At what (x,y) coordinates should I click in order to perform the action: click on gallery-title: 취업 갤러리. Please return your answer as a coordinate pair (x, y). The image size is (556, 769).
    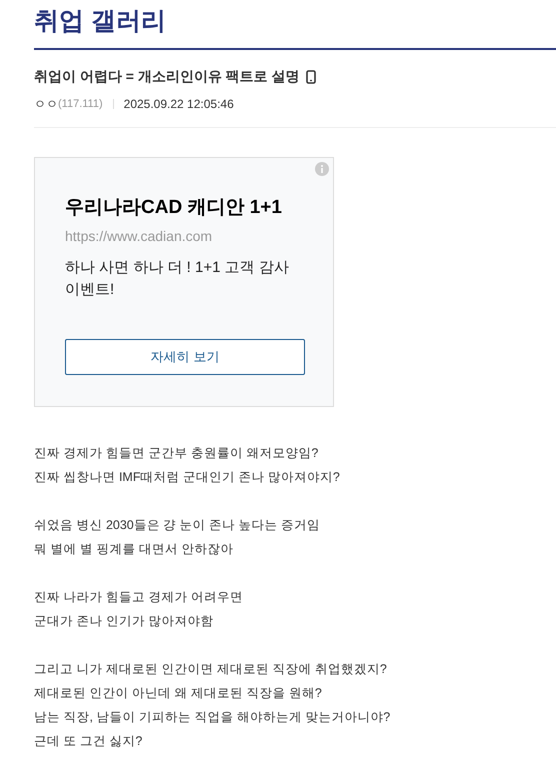
    Looking at the image, I should click on (100, 21).